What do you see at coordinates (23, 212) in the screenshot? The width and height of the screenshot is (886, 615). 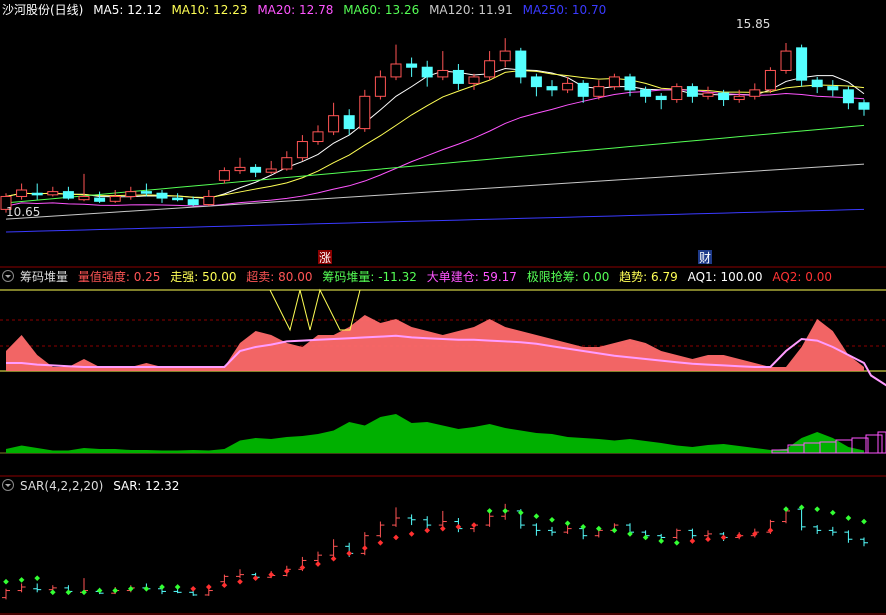 I see `low-price-label: 10.65` at bounding box center [23, 212].